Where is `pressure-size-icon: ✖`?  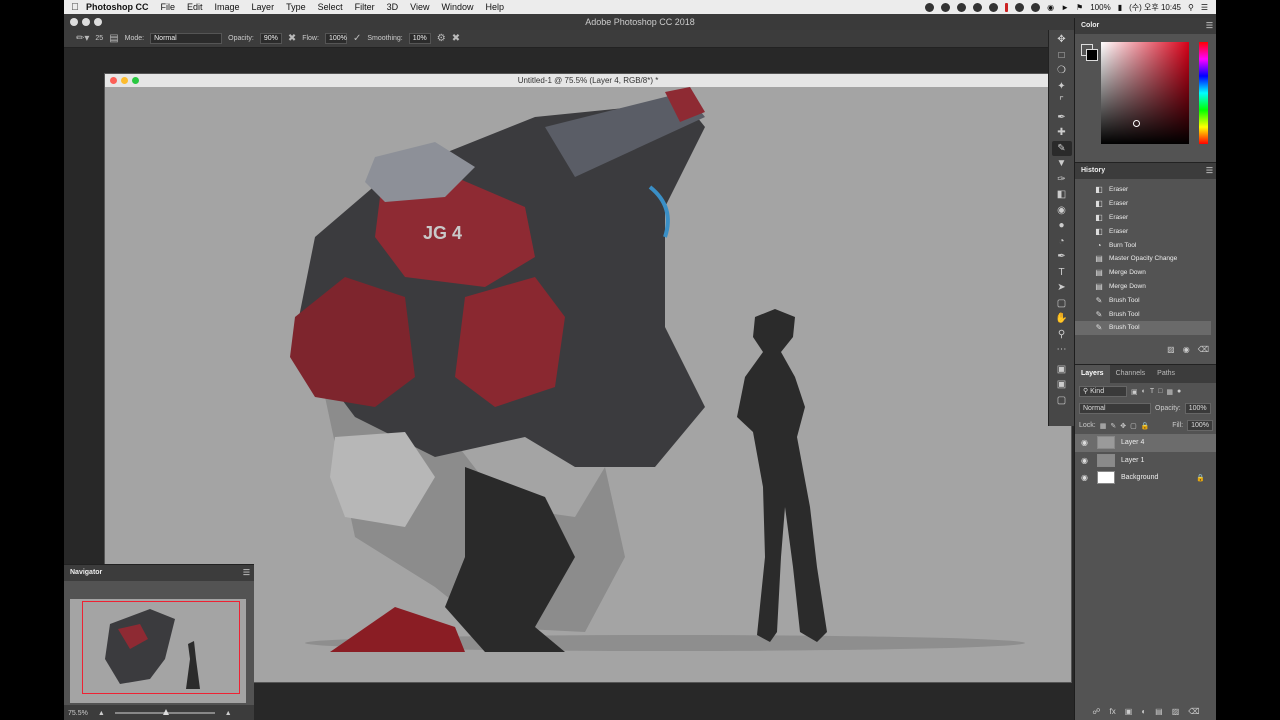
pressure-size-icon: ✖ is located at coordinates (456, 38).